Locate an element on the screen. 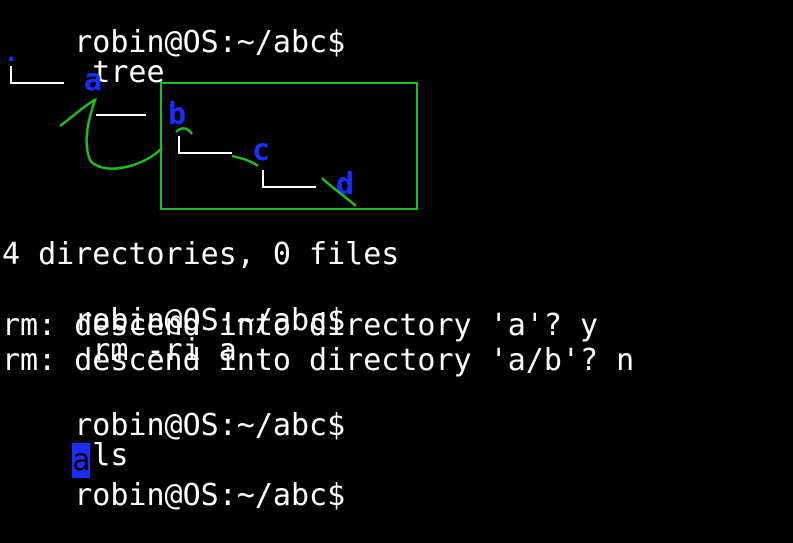 This screenshot has height=543, width=793. annotation-tick-c is located at coordinates (245, 161).